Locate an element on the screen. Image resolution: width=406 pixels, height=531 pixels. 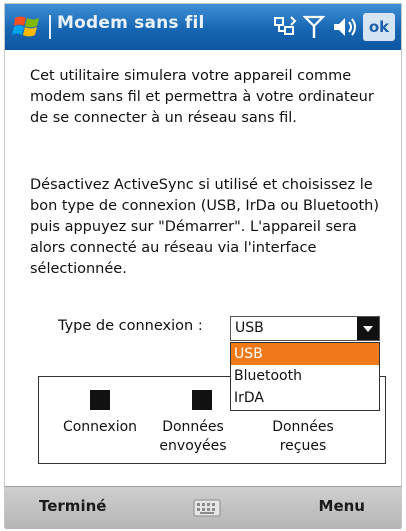
data-received-label: Données reçues is located at coordinates (303, 437).